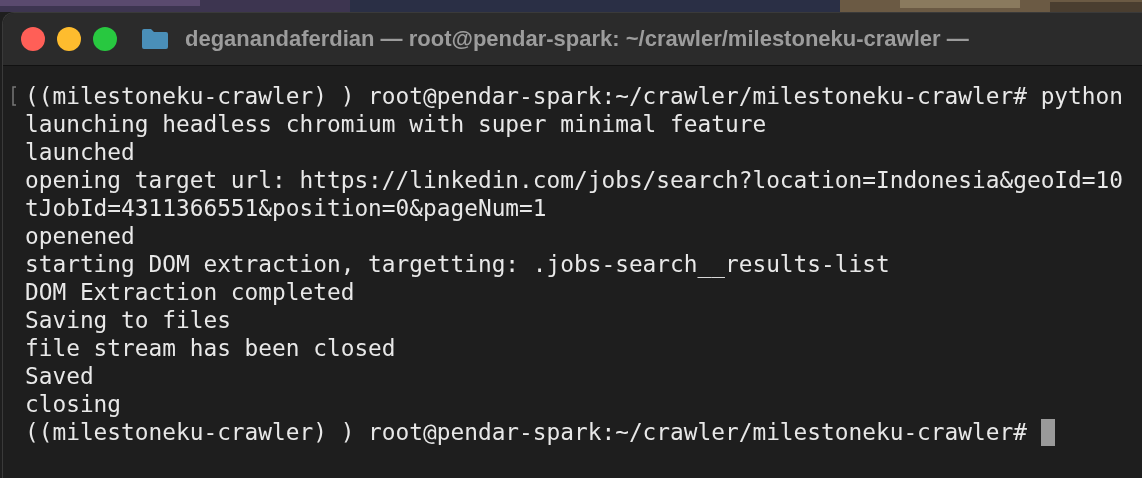  What do you see at coordinates (574, 96) in the screenshot?
I see `terminal-line: ((milestoneku-crawler) ) root@pendar-spark:~/crawler/milestoneku-crawler# python` at bounding box center [574, 96].